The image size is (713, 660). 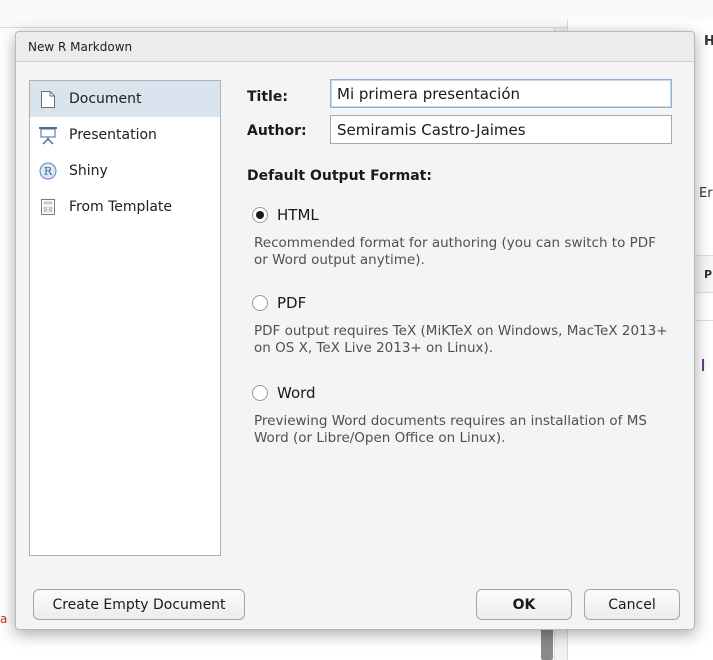 What do you see at coordinates (4, 619) in the screenshot?
I see `background-glyph: a` at bounding box center [4, 619].